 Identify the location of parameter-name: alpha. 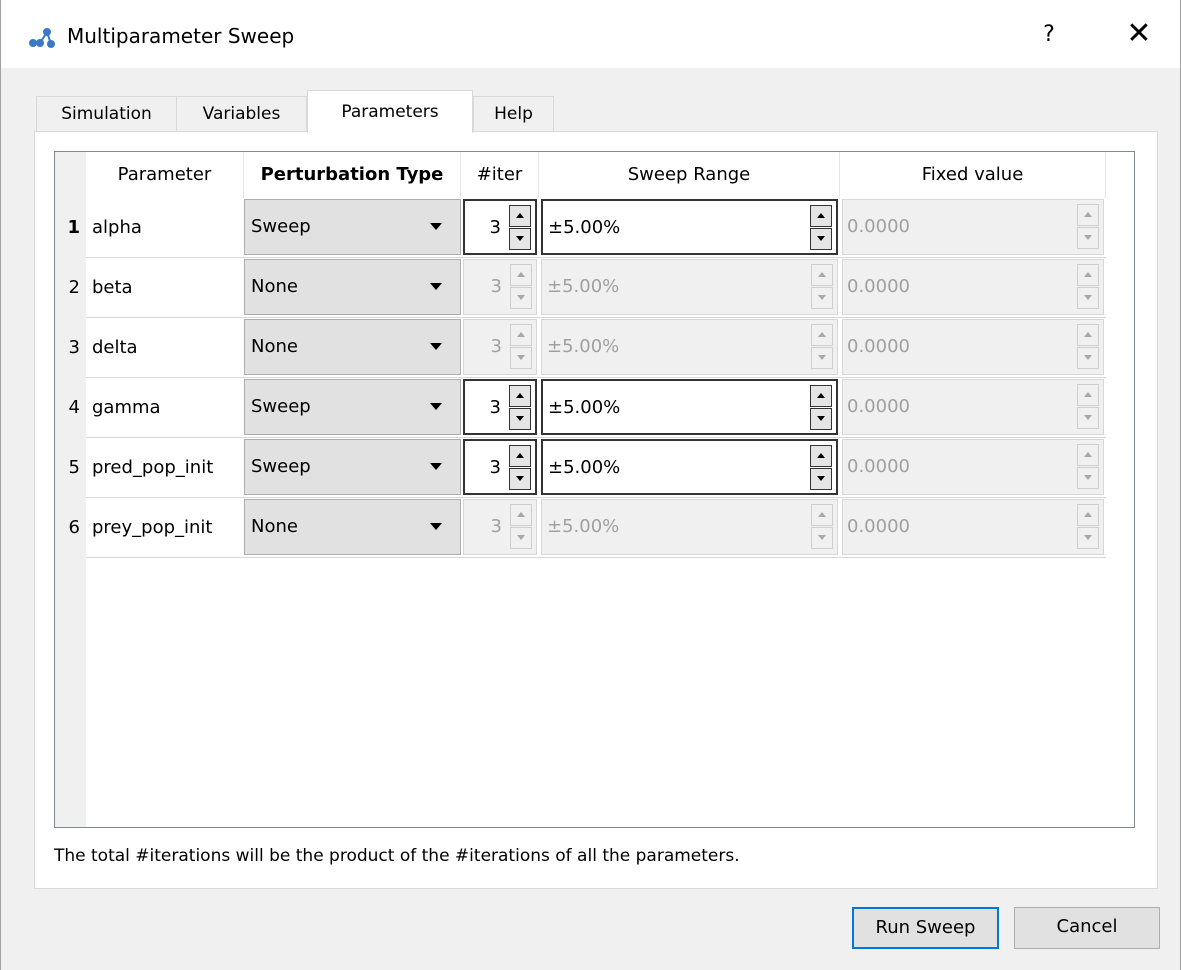
(165, 228).